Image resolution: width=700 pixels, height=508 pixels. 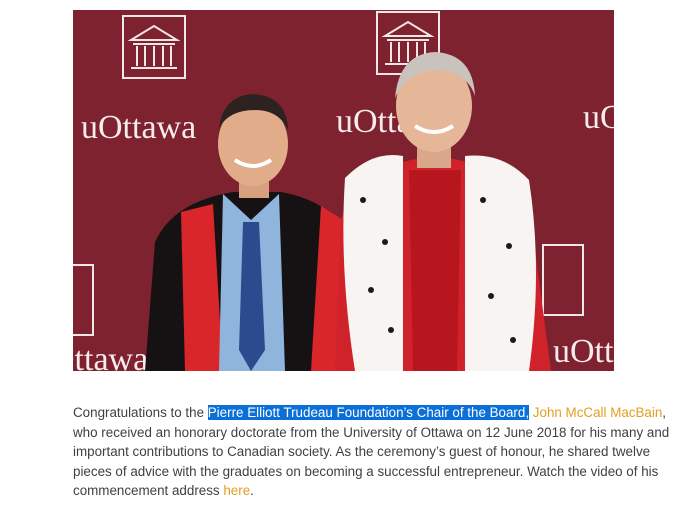 What do you see at coordinates (598, 412) in the screenshot?
I see `john-mccall-macbain-link: John McCall MacBain` at bounding box center [598, 412].